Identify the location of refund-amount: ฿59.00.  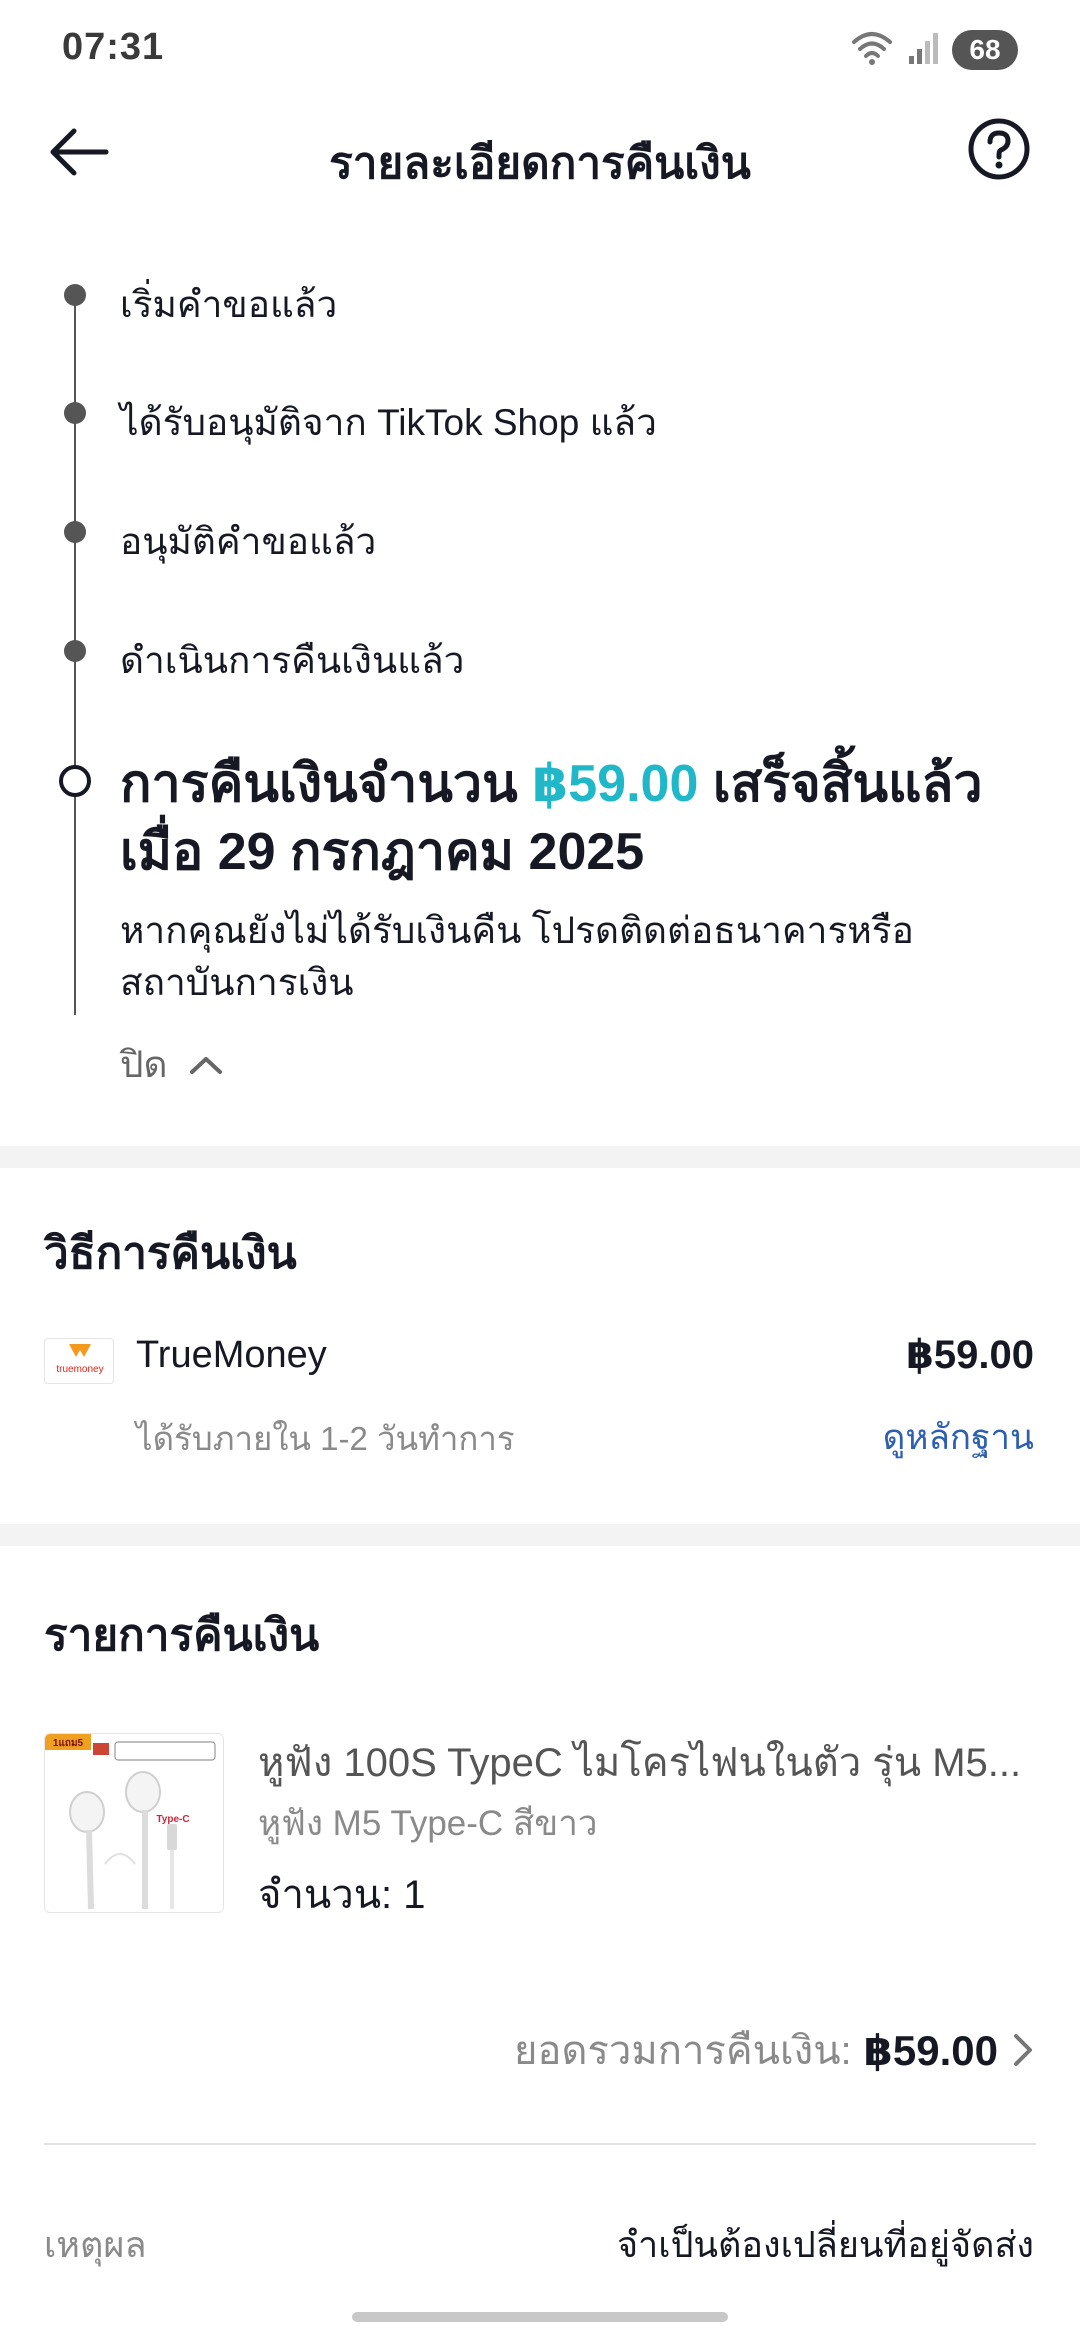
(615, 784).